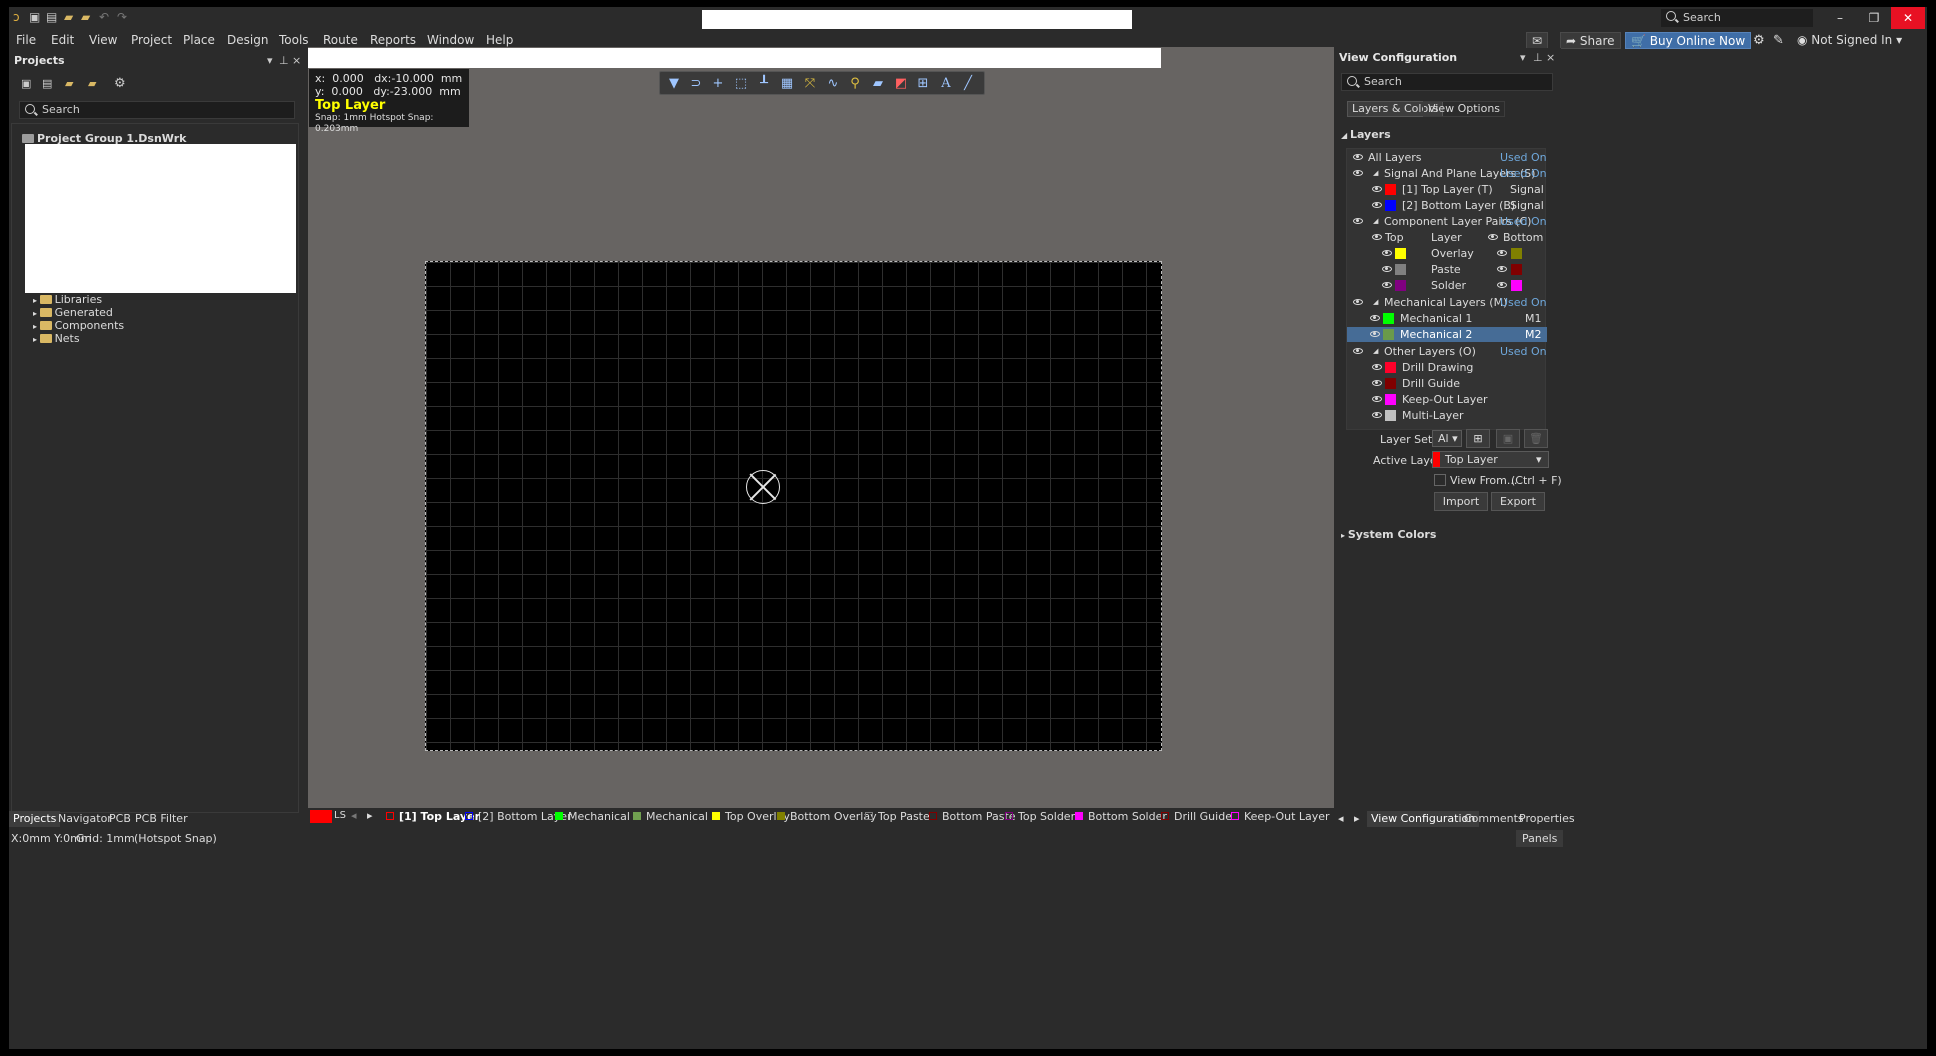 The width and height of the screenshot is (1936, 1056). Describe the element at coordinates (1540, 838) in the screenshot. I see `panels-button: Panels` at that location.